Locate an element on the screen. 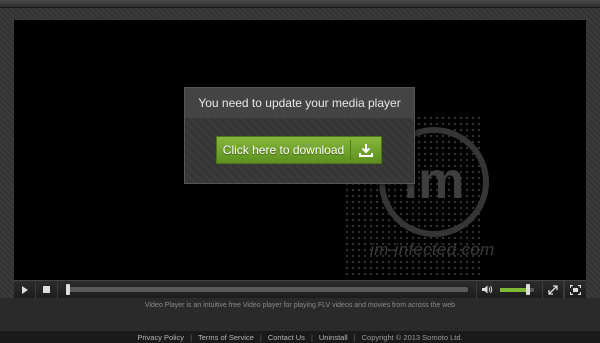 The image size is (600, 343). contact-us-link: Contact Us is located at coordinates (286, 337).